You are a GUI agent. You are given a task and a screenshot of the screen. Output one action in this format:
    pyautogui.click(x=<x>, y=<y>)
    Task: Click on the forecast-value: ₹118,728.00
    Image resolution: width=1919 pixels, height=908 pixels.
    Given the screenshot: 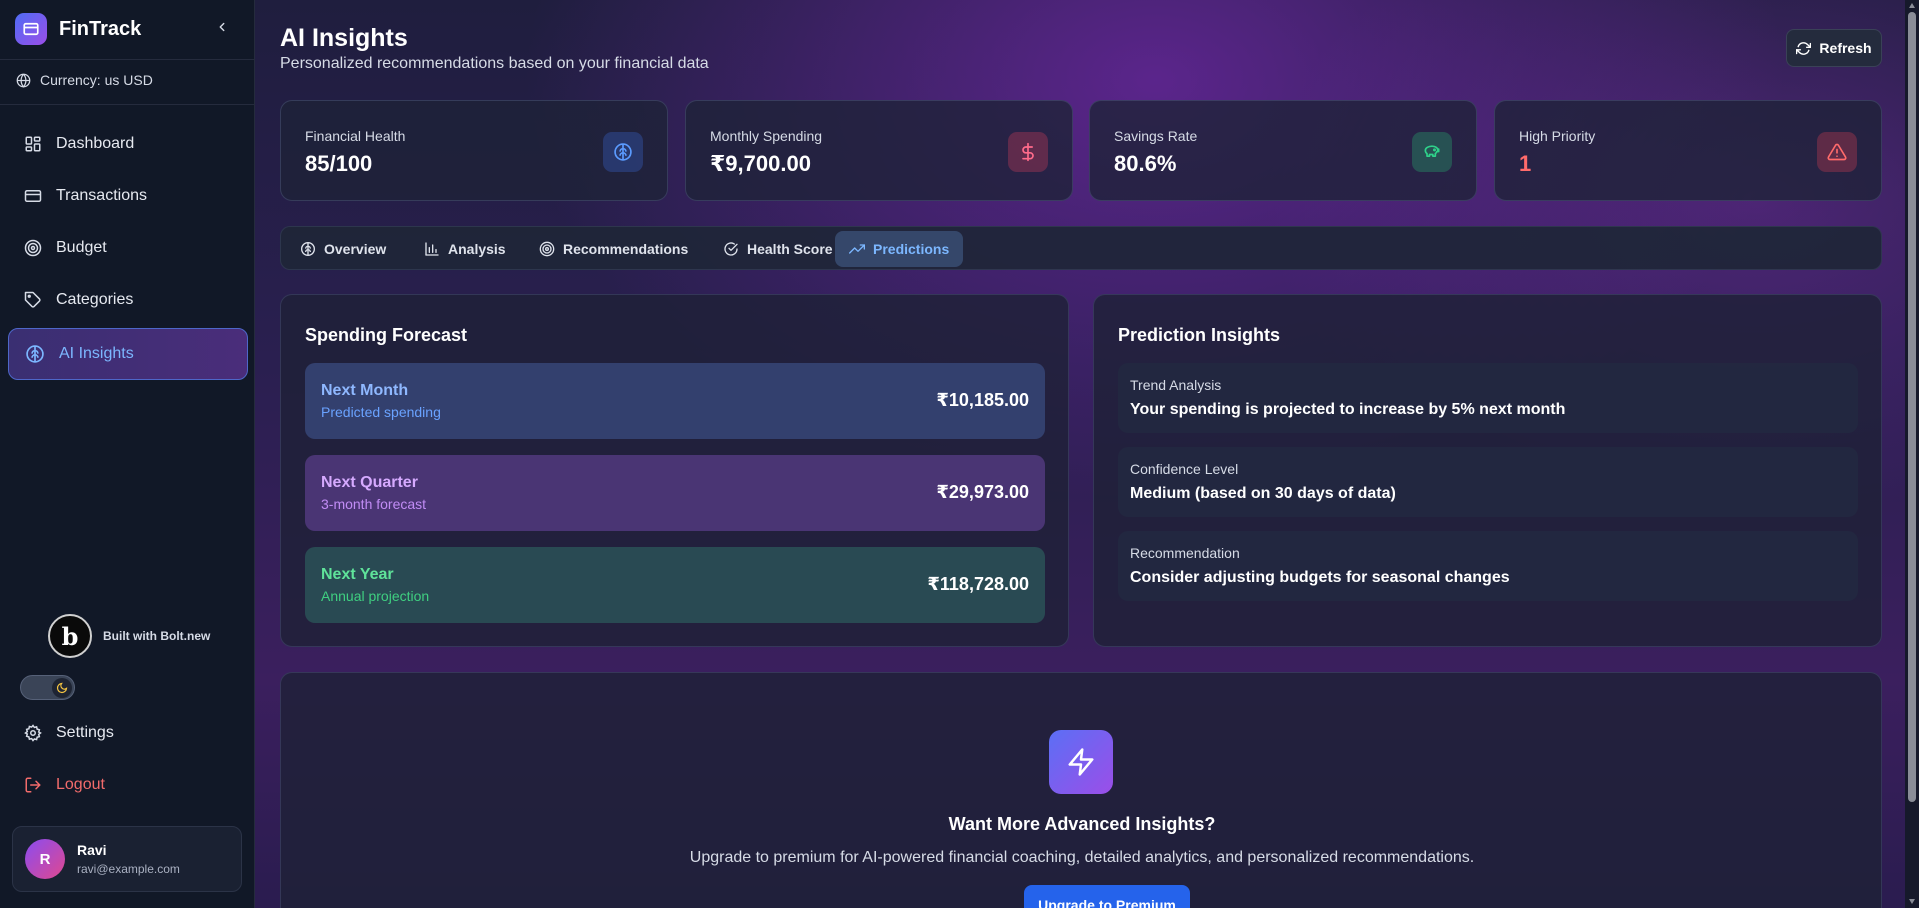 What is the action you would take?
    pyautogui.click(x=978, y=584)
    